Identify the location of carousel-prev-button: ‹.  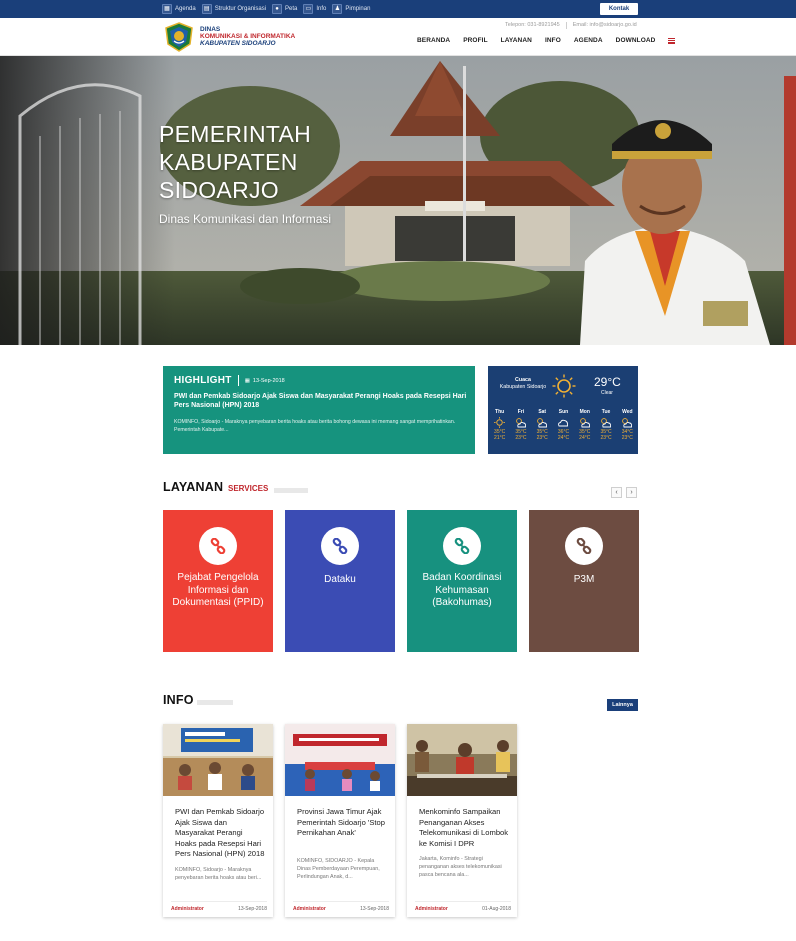
(616, 492).